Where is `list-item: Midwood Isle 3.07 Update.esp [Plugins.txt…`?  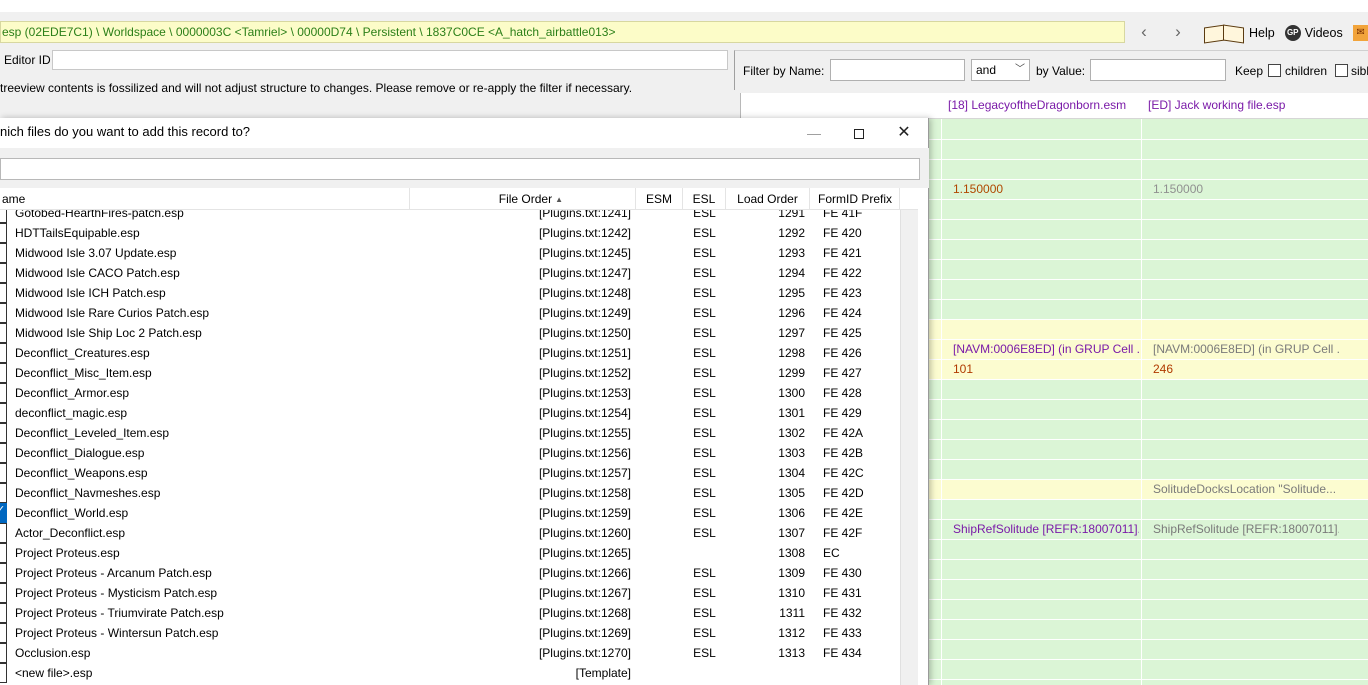 list-item: Midwood Isle 3.07 Update.esp [Plugins.txt… is located at coordinates (450, 253).